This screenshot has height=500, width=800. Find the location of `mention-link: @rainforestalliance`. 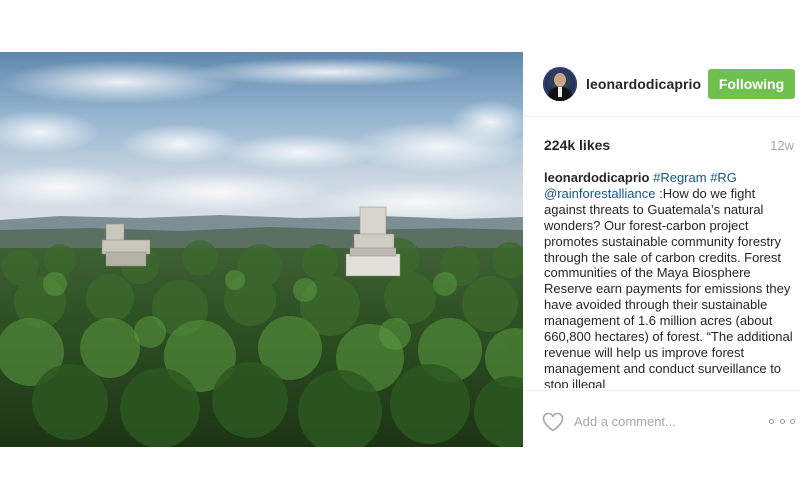

mention-link: @rainforestalliance is located at coordinates (599, 193).